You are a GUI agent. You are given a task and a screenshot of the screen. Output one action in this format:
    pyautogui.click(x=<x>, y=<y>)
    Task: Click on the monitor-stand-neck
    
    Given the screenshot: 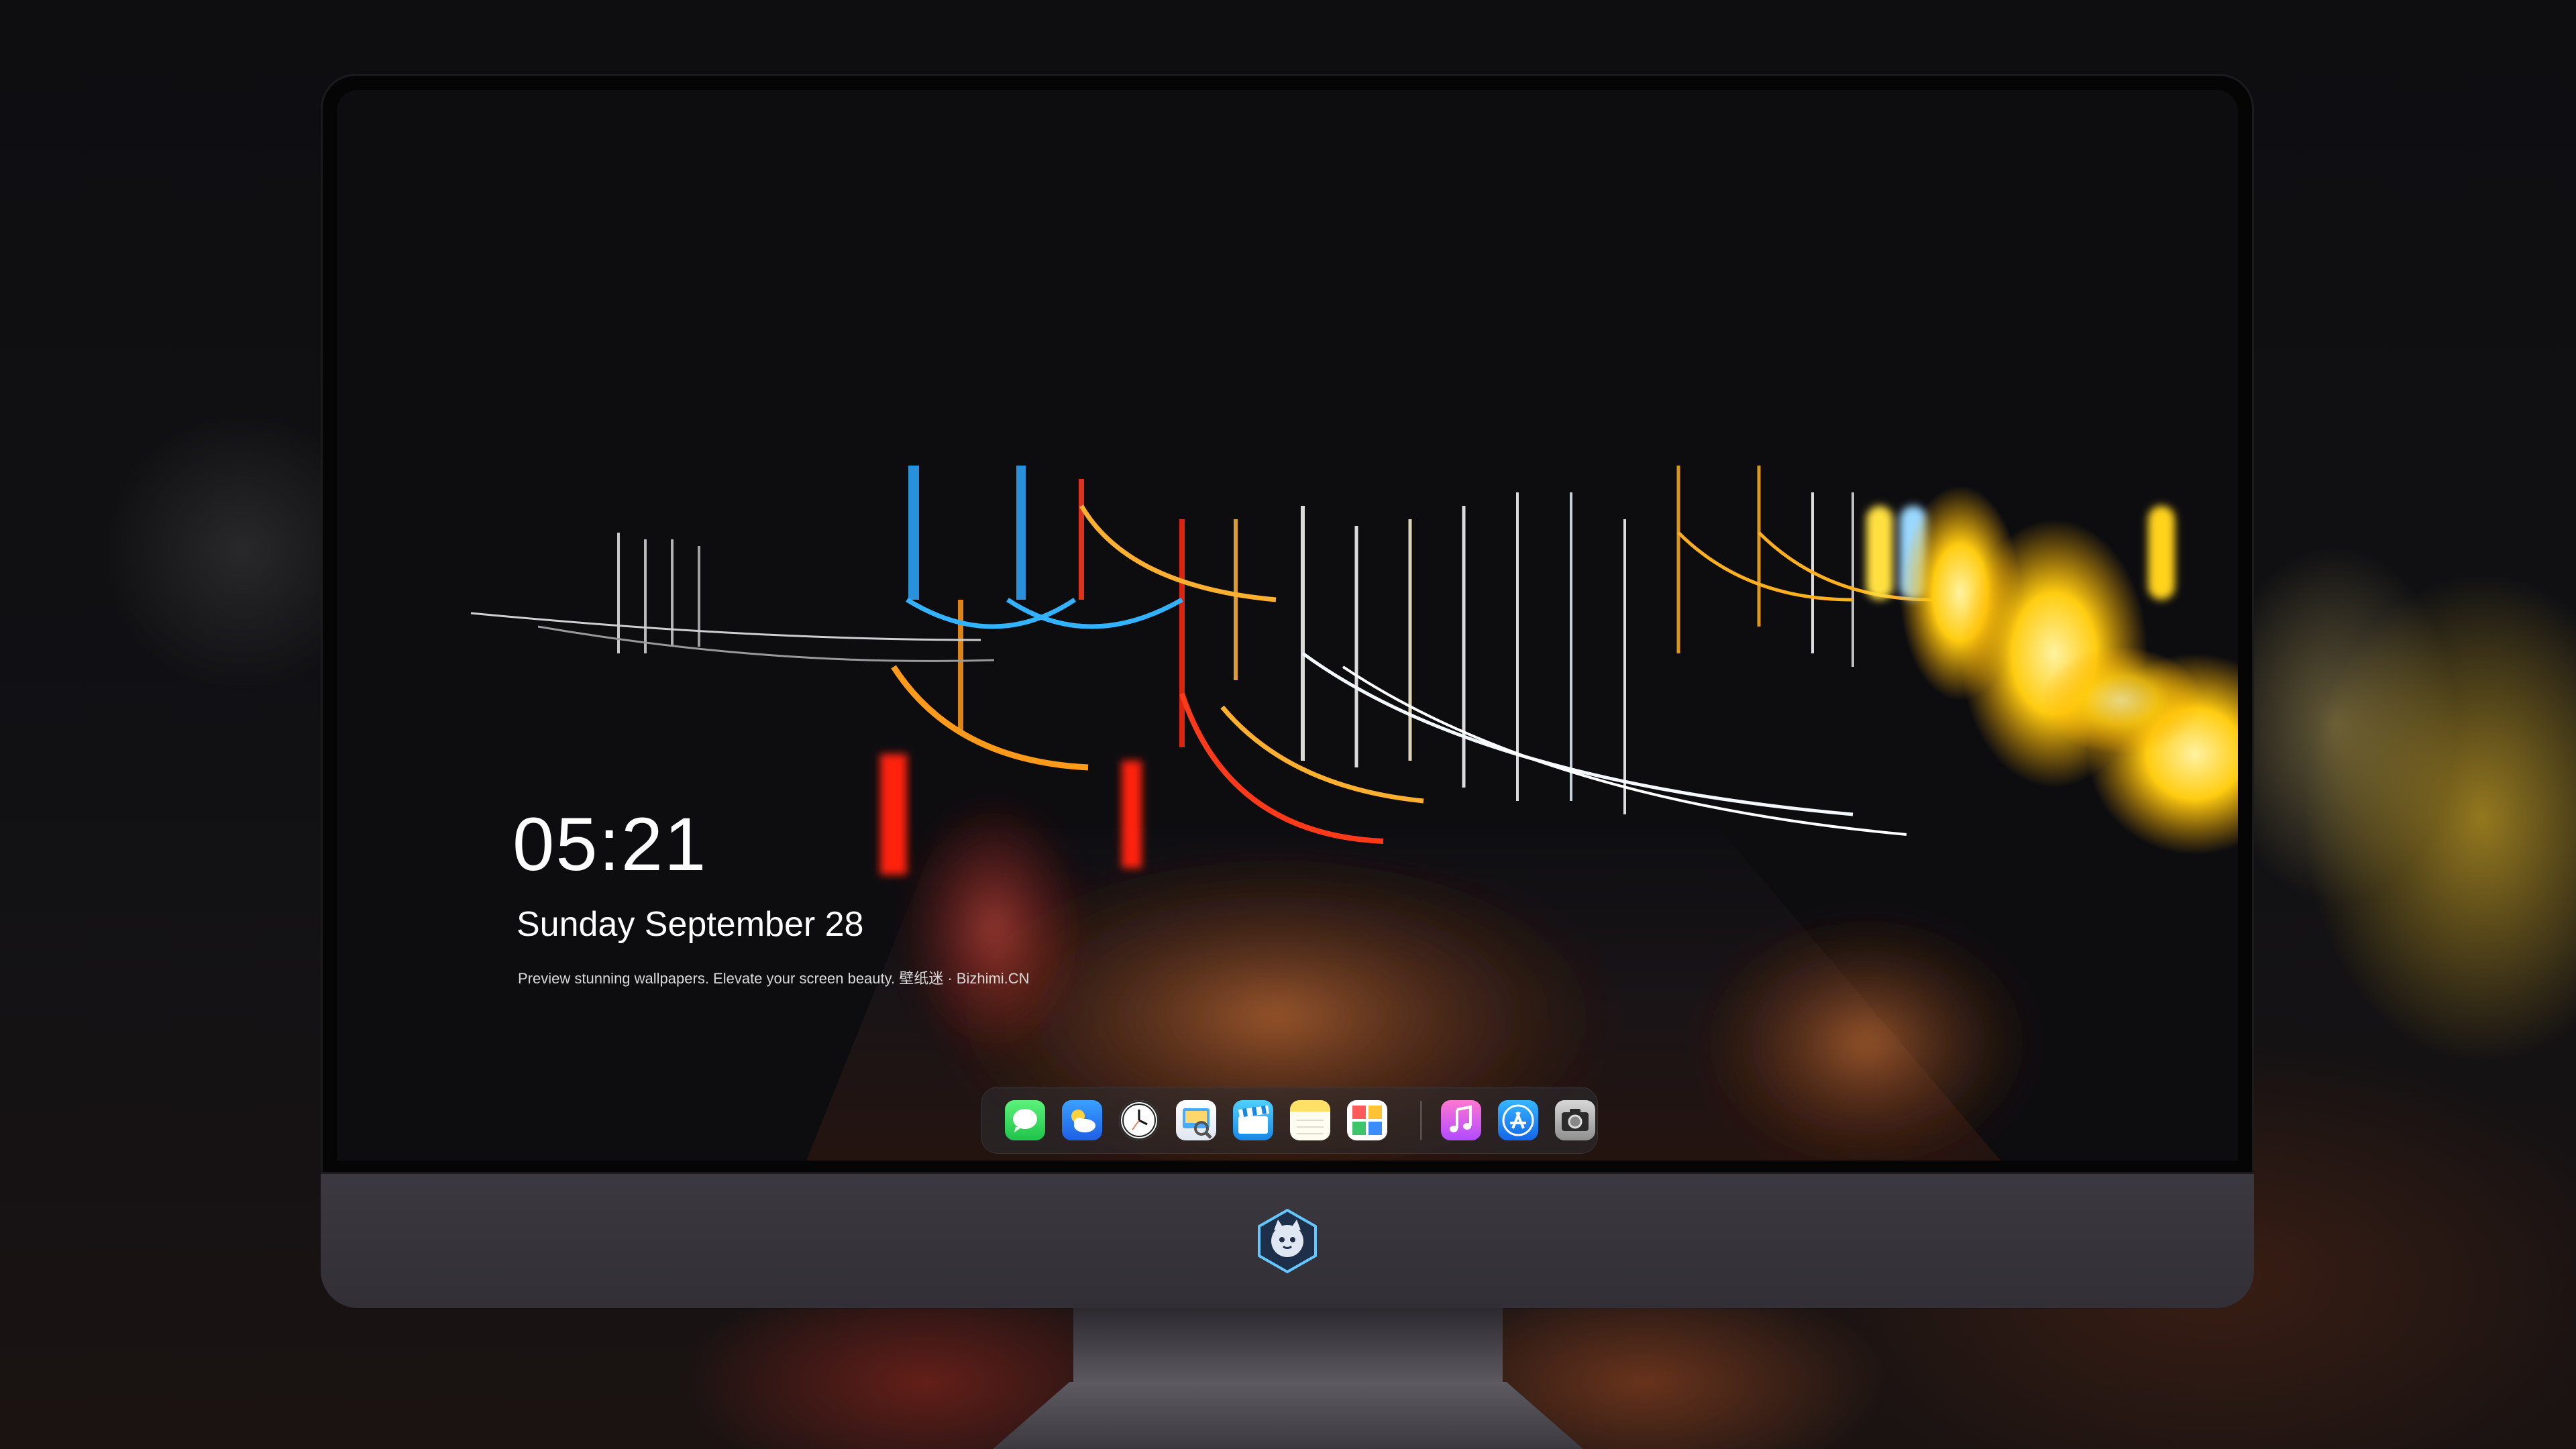 What is the action you would take?
    pyautogui.click(x=1288, y=1345)
    